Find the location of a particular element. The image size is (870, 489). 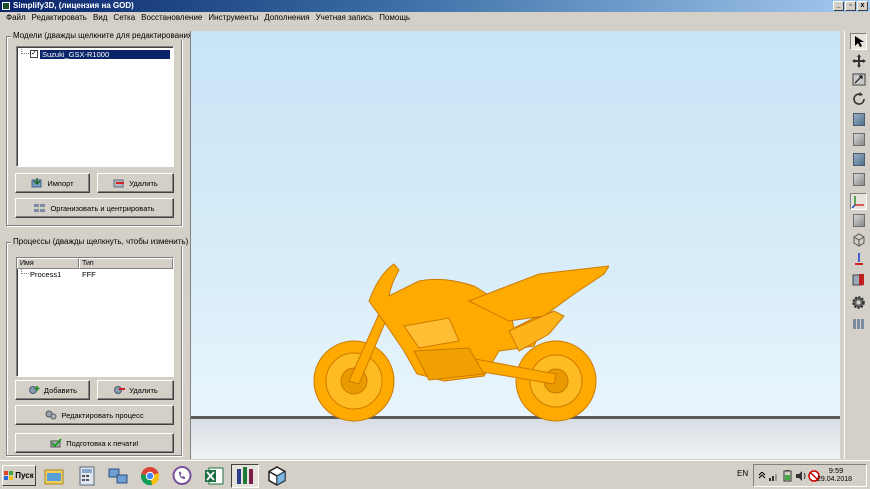

prepare-print-icon is located at coordinates (56, 443).